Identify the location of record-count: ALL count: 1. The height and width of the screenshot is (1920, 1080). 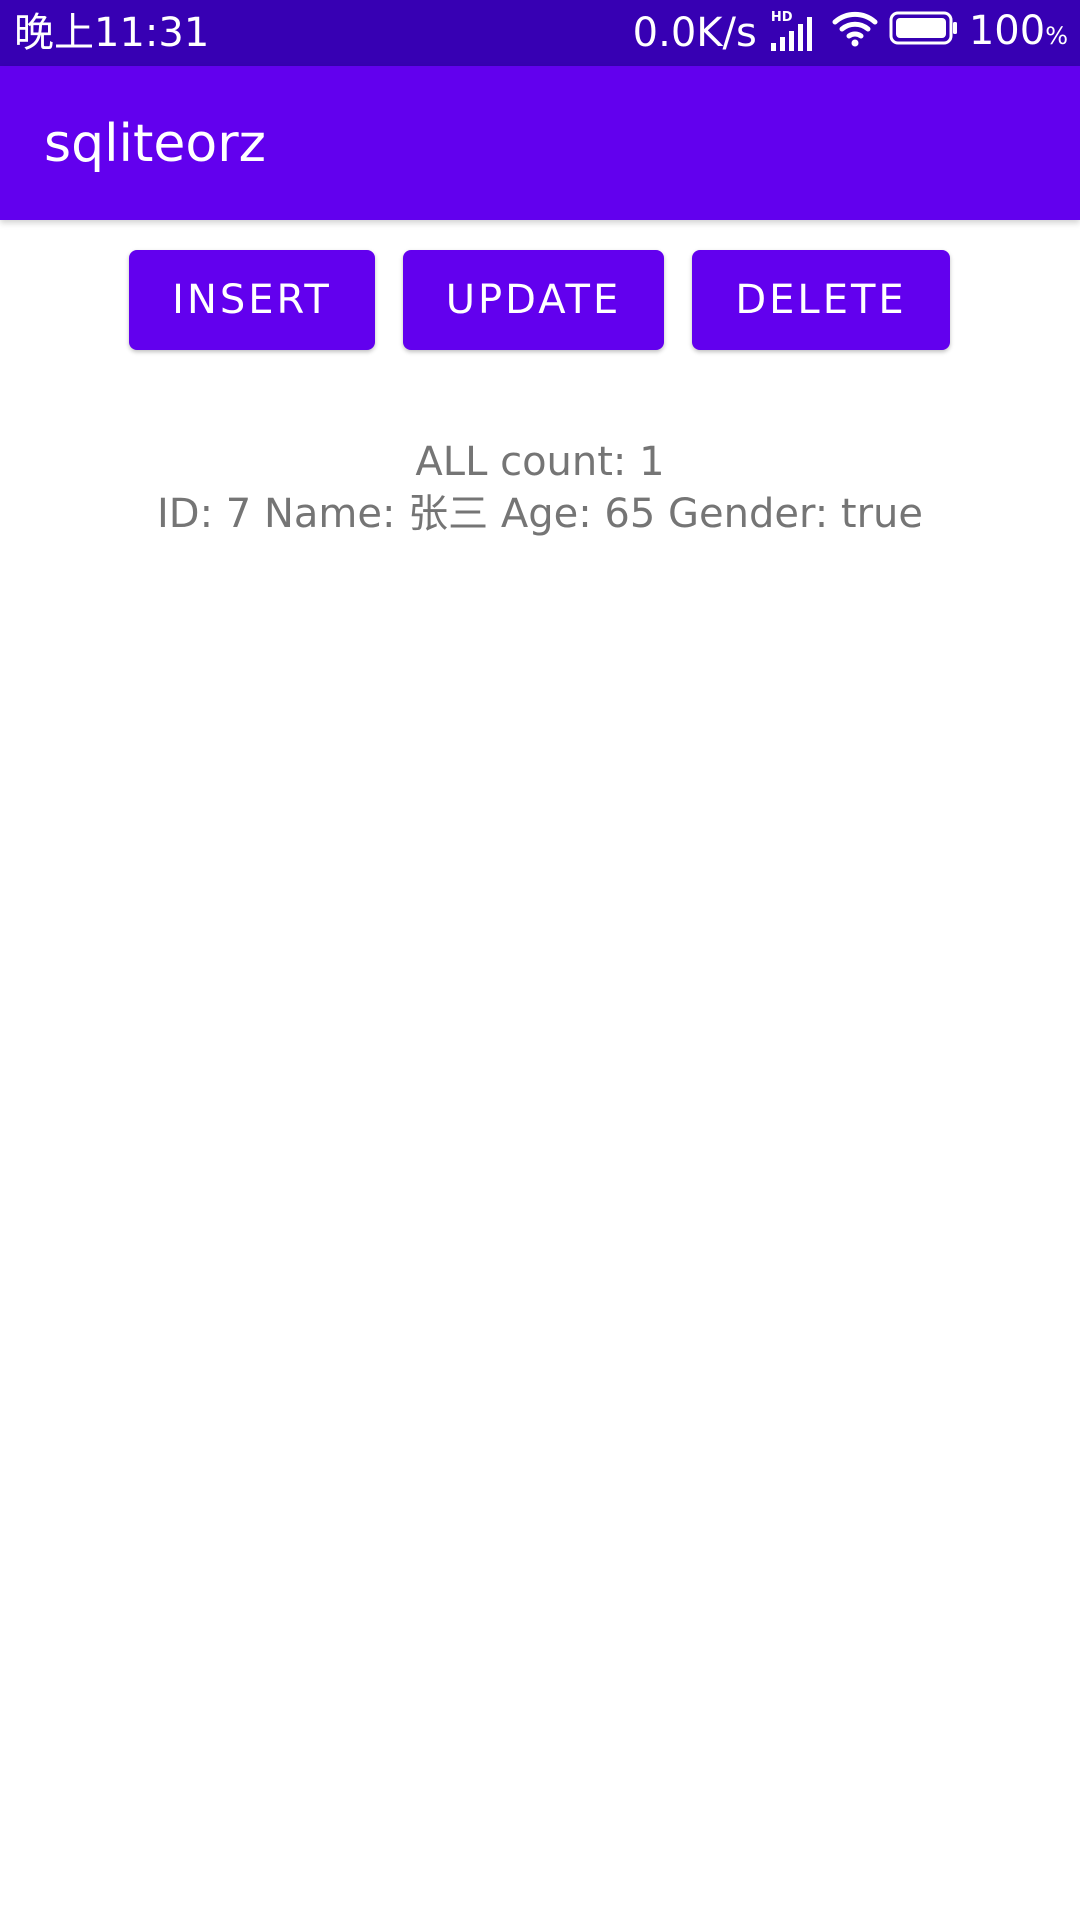
(540, 462).